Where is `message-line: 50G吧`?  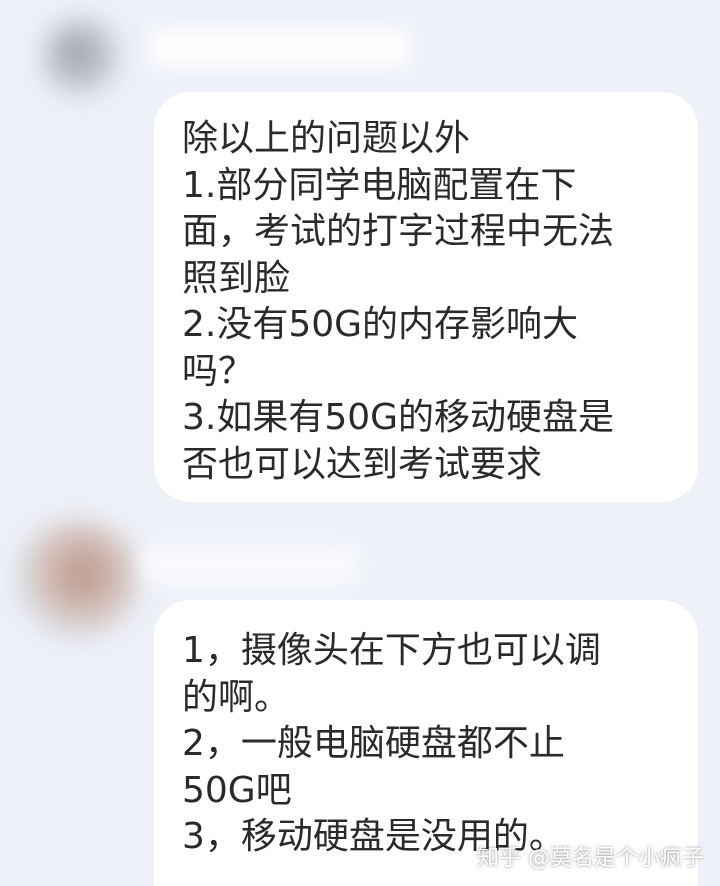 message-line: 50G吧 is located at coordinates (237, 790).